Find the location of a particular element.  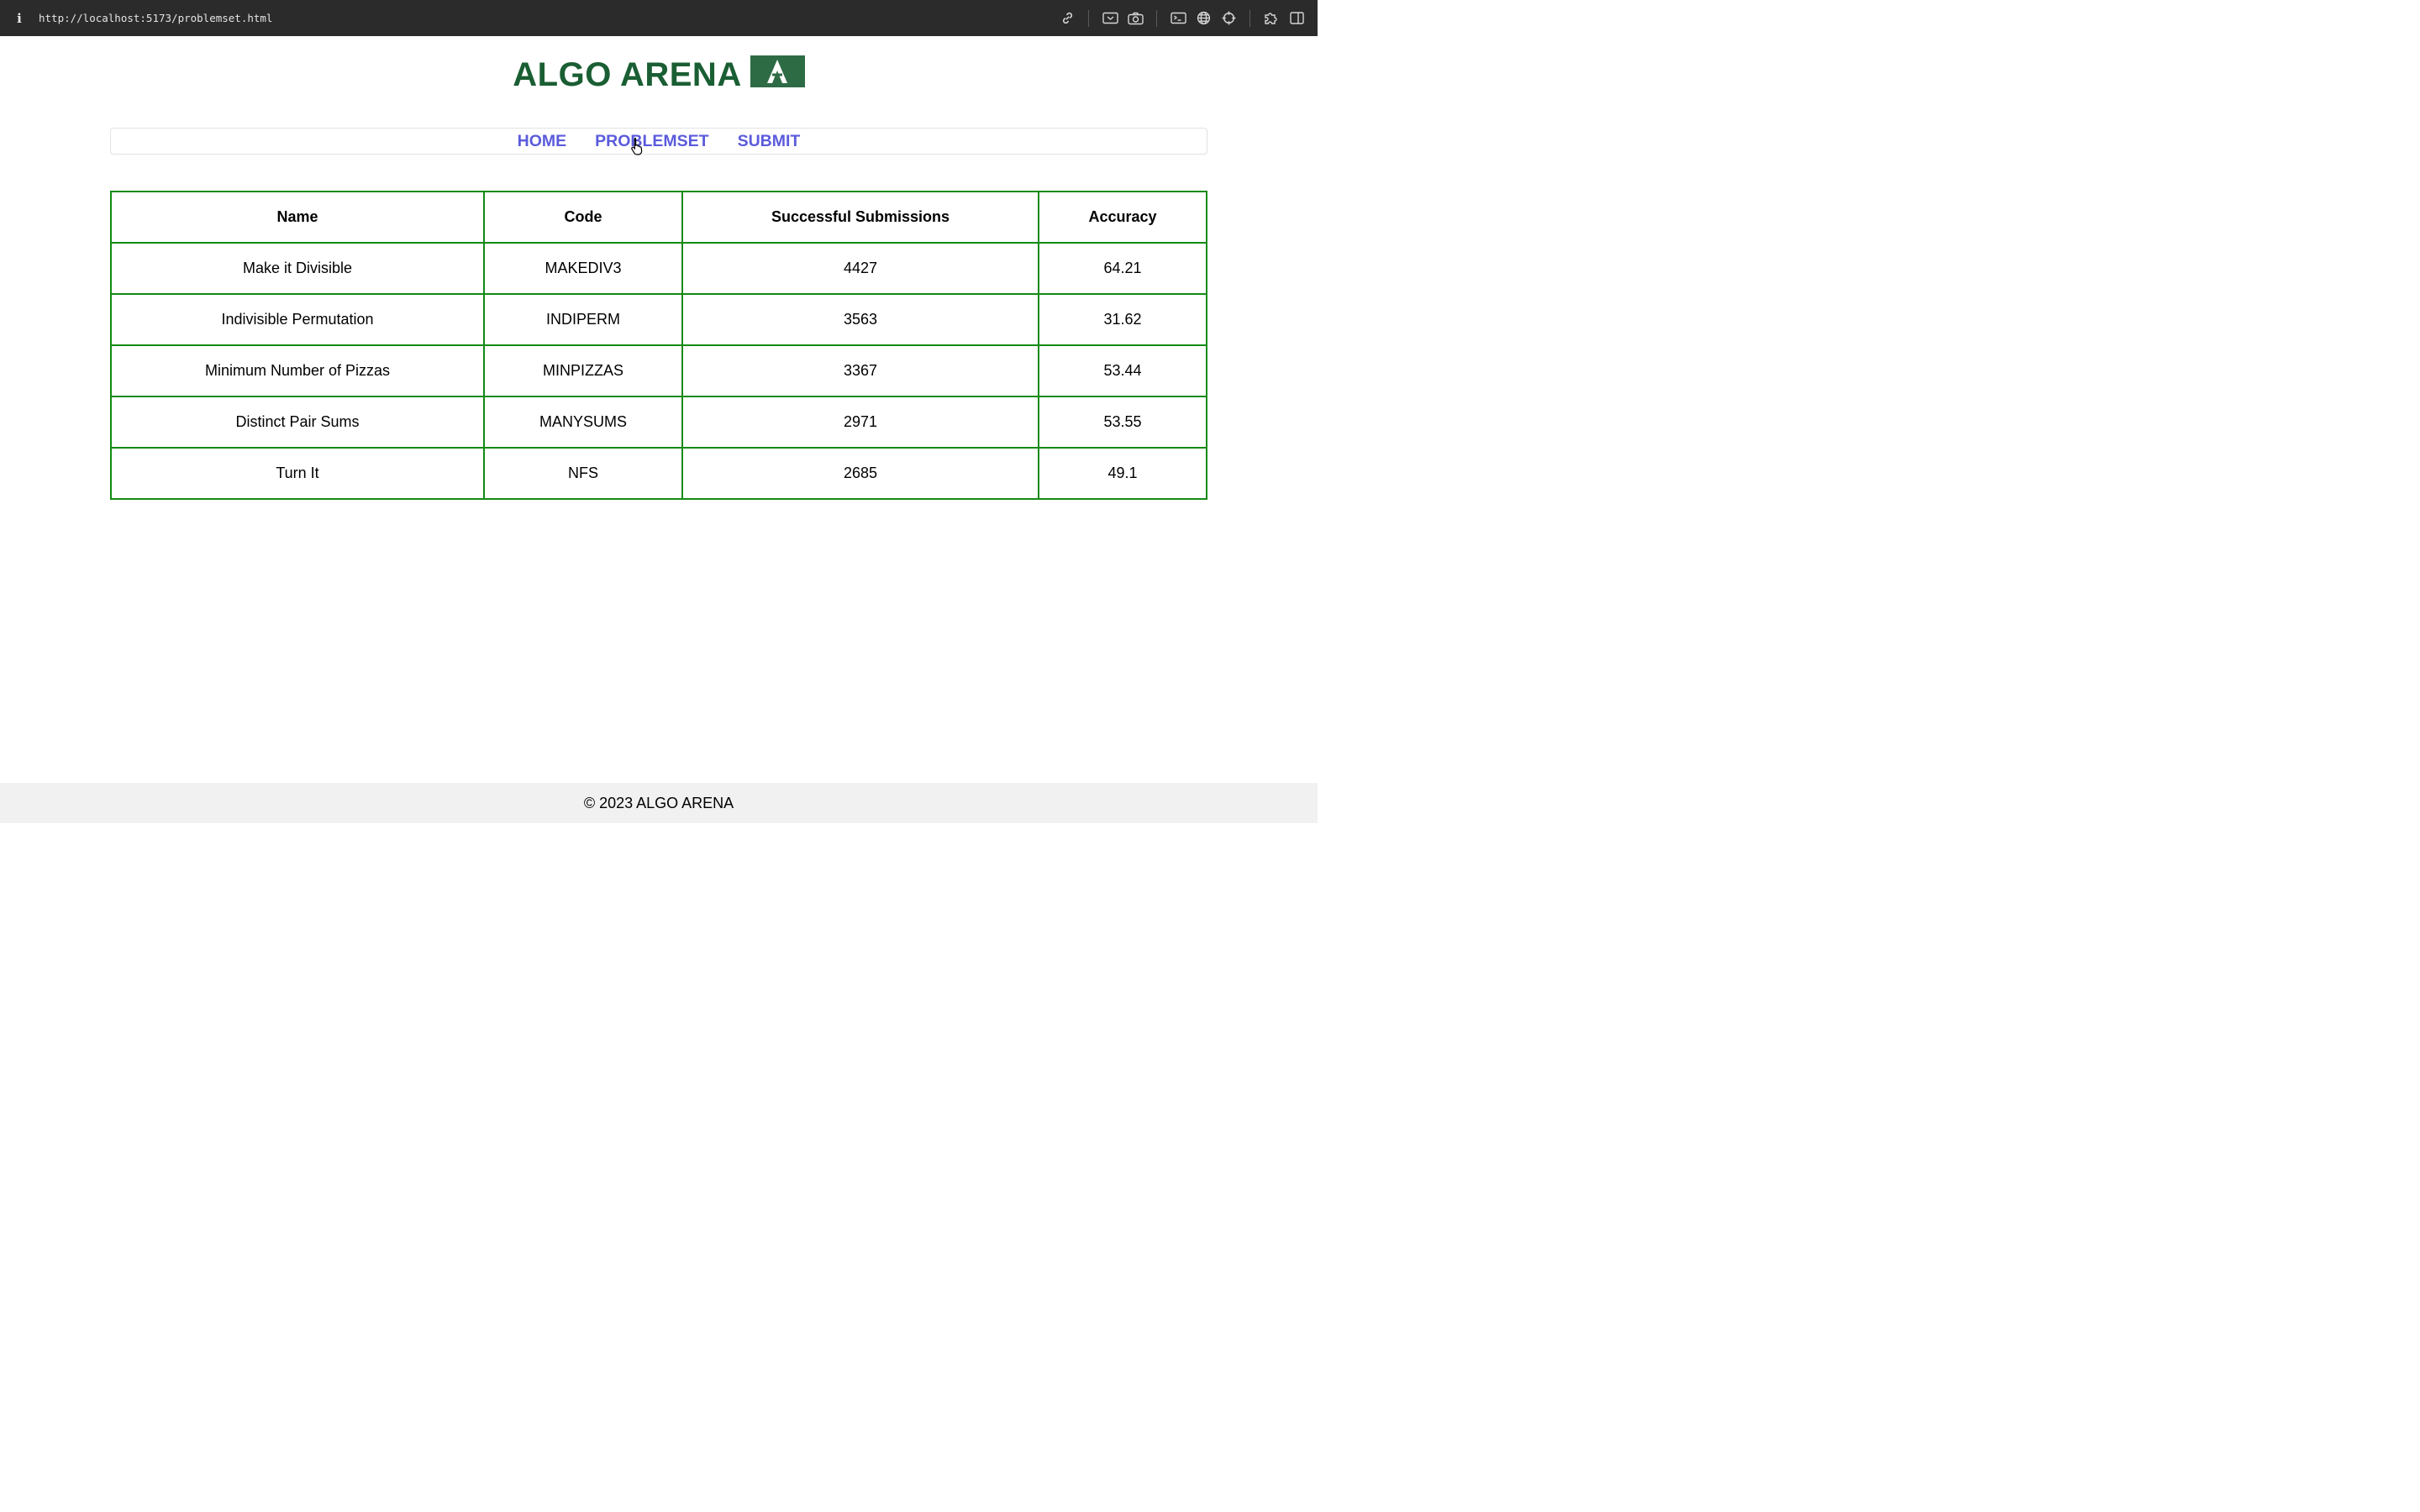

table-row: Turn It NFS 2685 49.1 is located at coordinates (658, 473).